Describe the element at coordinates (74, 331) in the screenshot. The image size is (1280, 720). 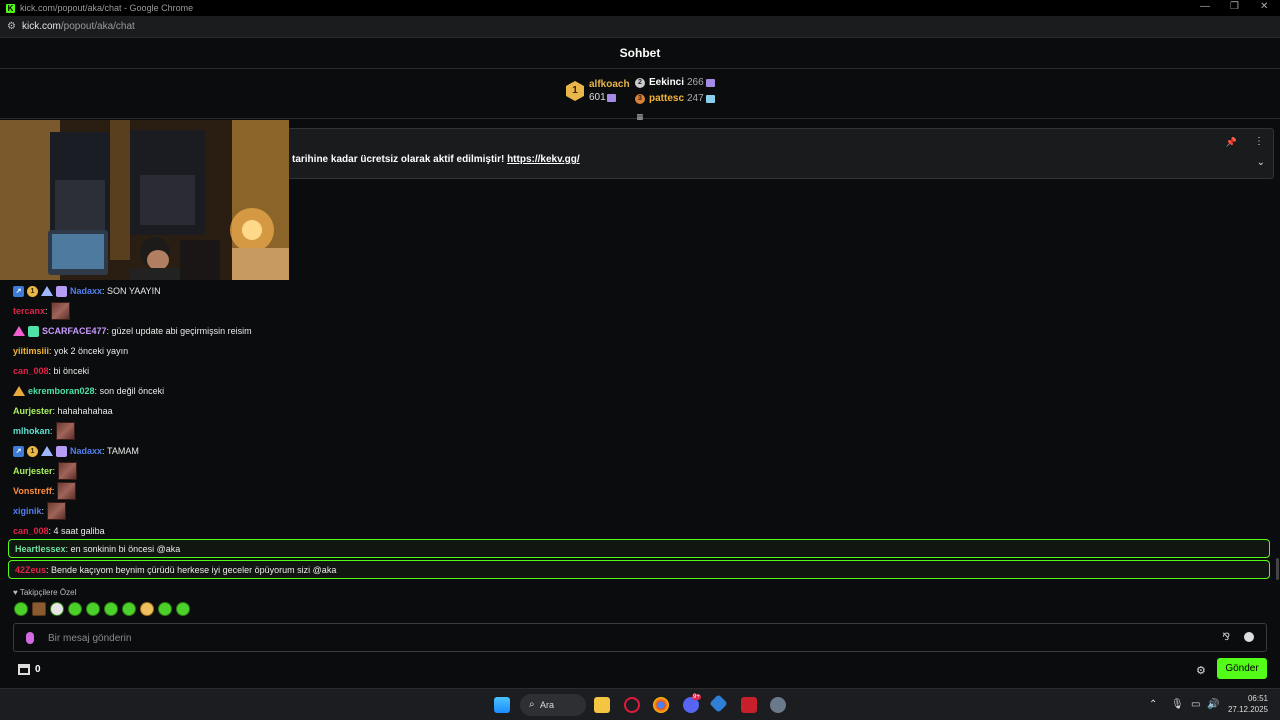
I see `chat-username: SCARFACE477` at that location.